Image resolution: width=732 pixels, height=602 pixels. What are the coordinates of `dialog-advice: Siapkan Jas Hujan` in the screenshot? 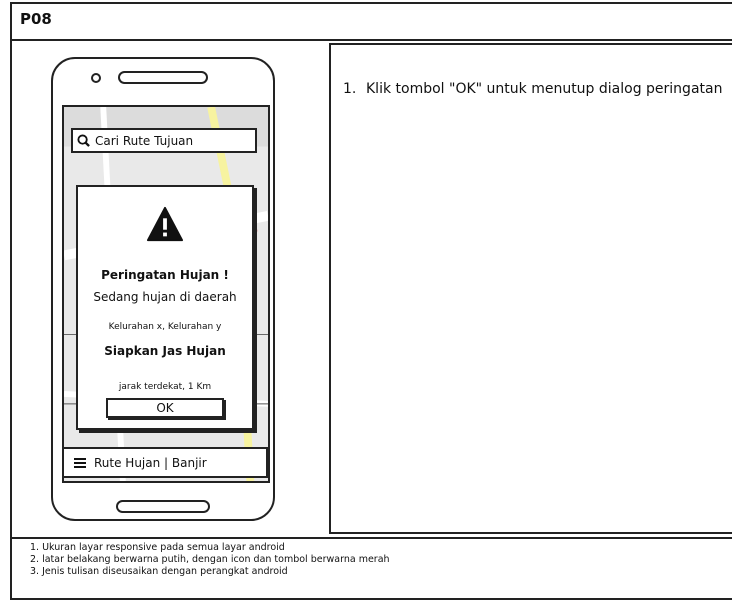 It's located at (165, 351).